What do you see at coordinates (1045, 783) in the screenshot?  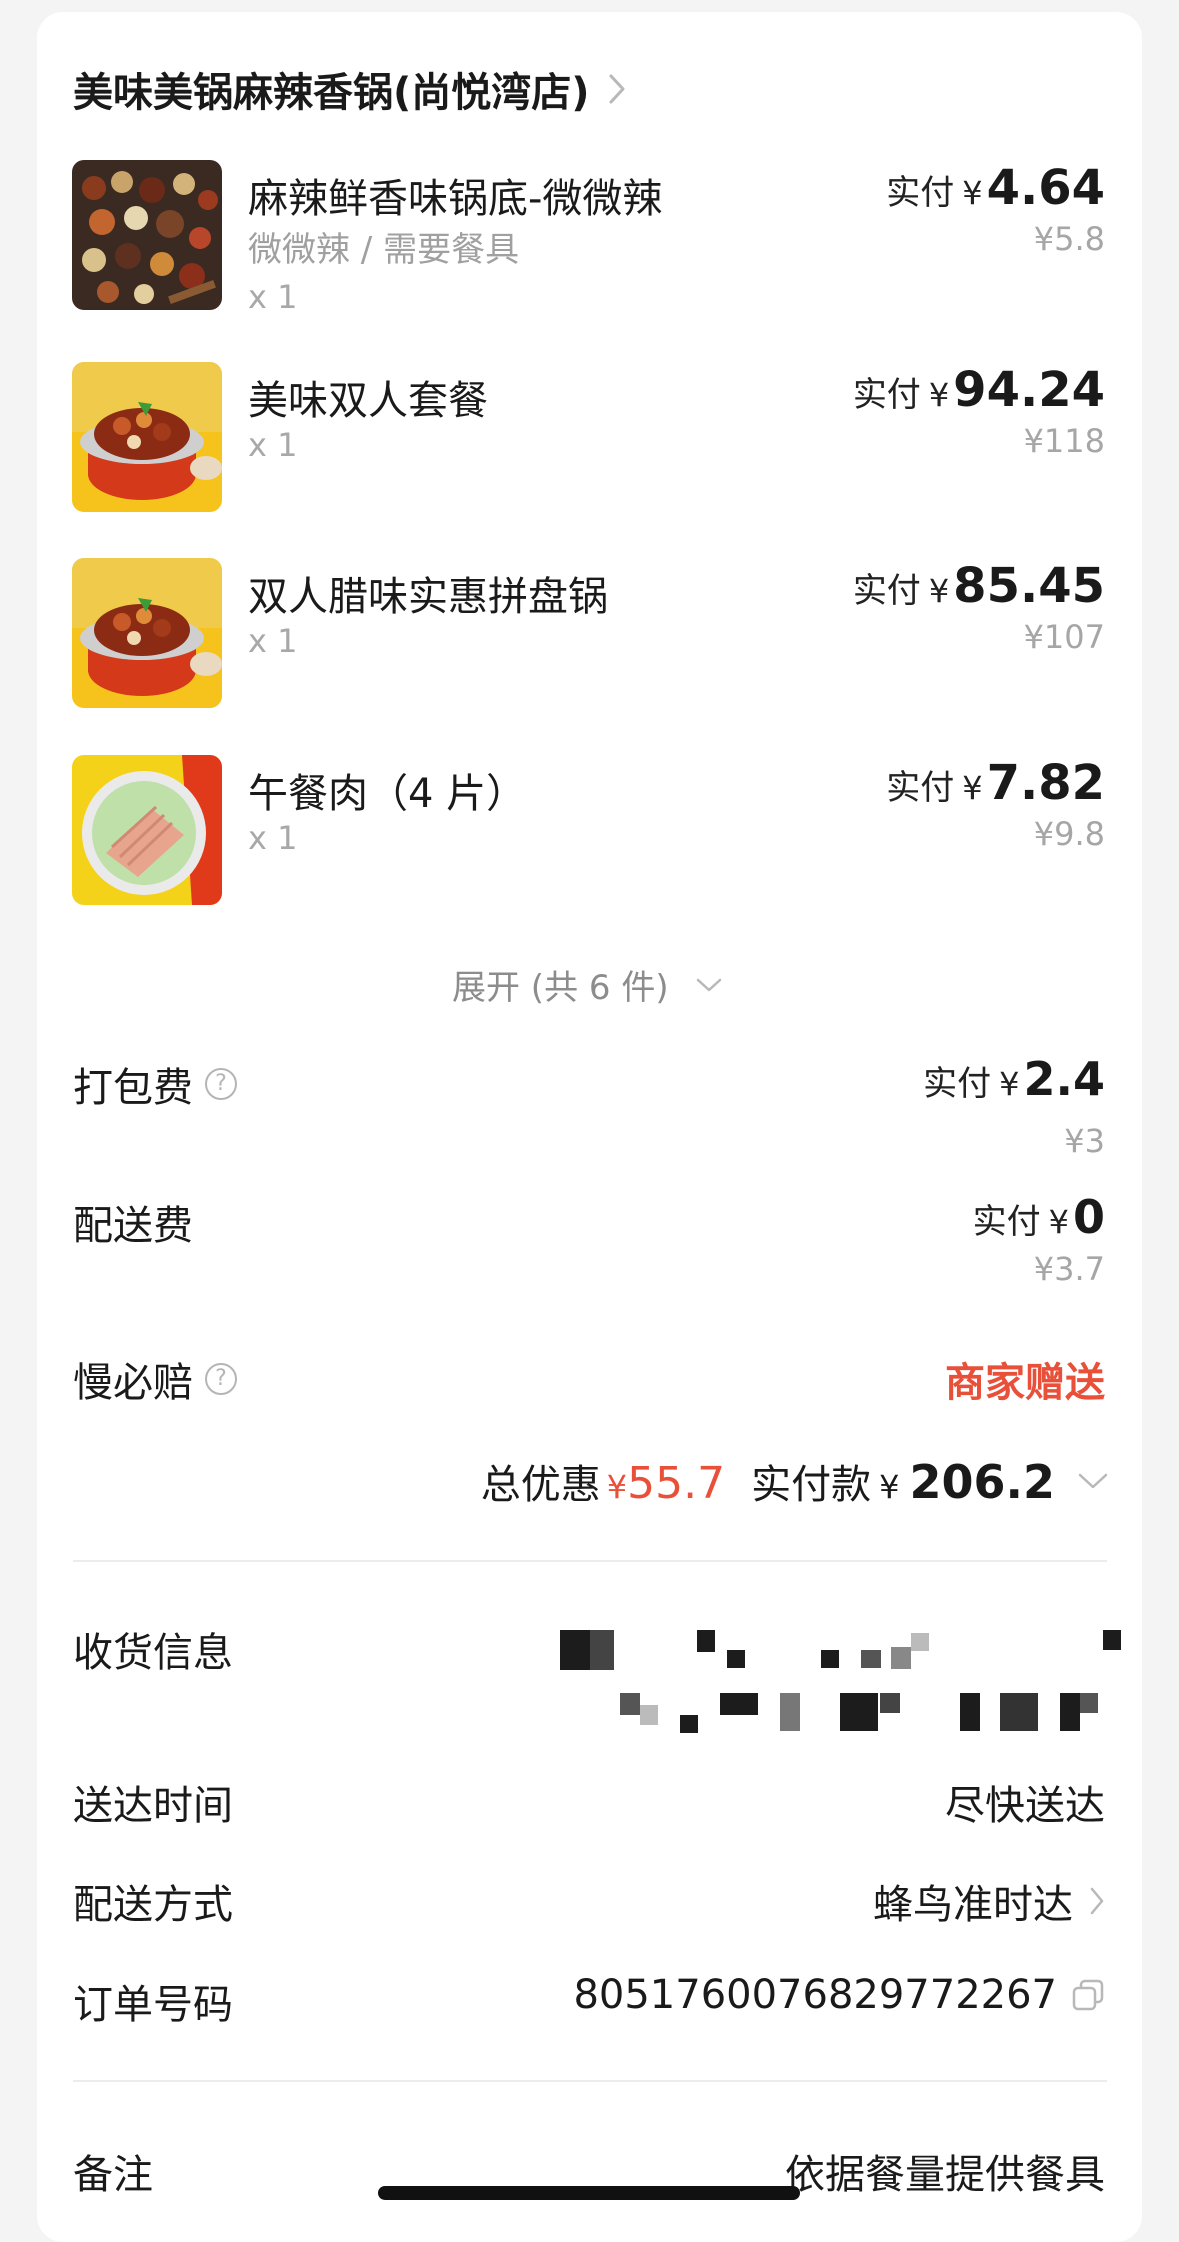 I see `paid-amount: 7.82` at bounding box center [1045, 783].